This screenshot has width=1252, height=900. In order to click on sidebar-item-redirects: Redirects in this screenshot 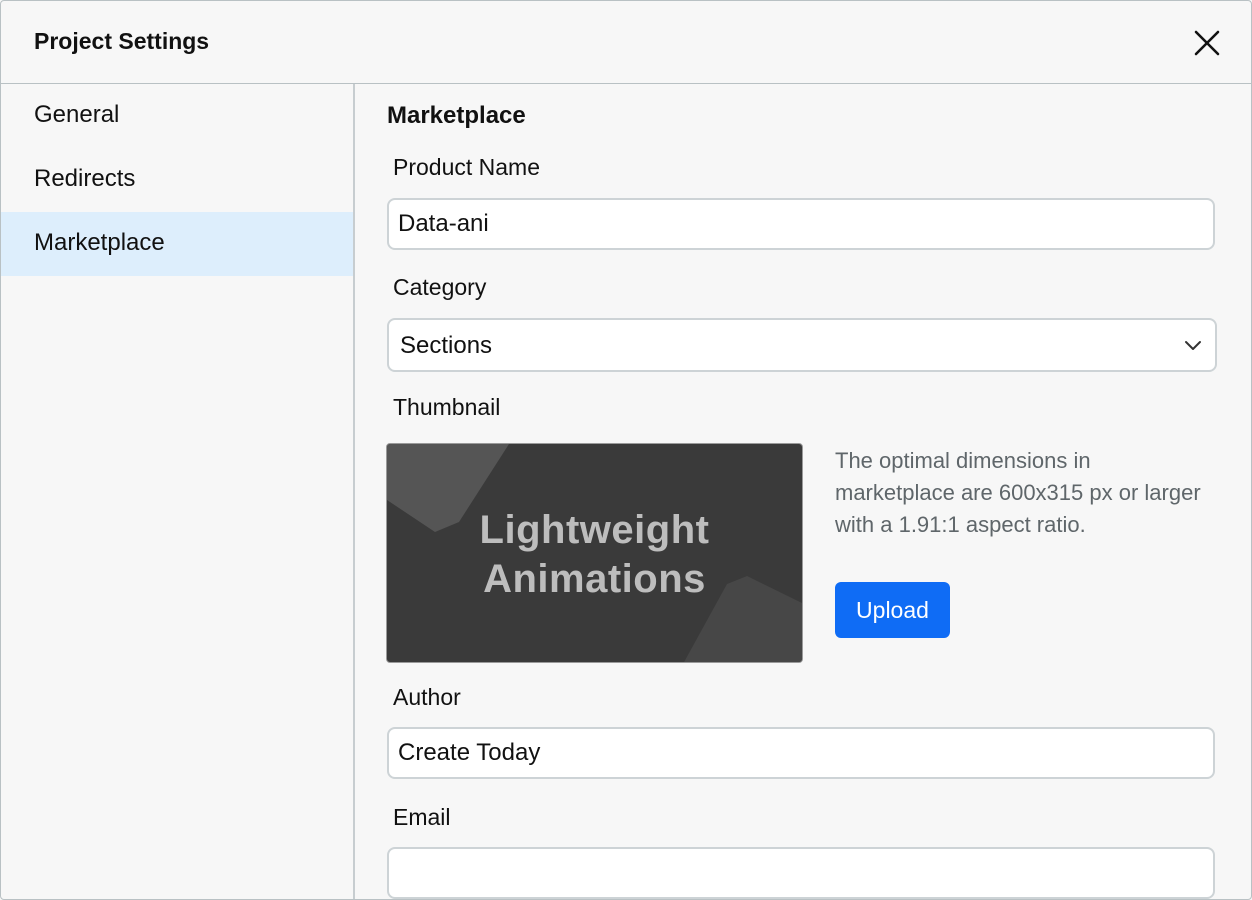, I will do `click(177, 180)`.